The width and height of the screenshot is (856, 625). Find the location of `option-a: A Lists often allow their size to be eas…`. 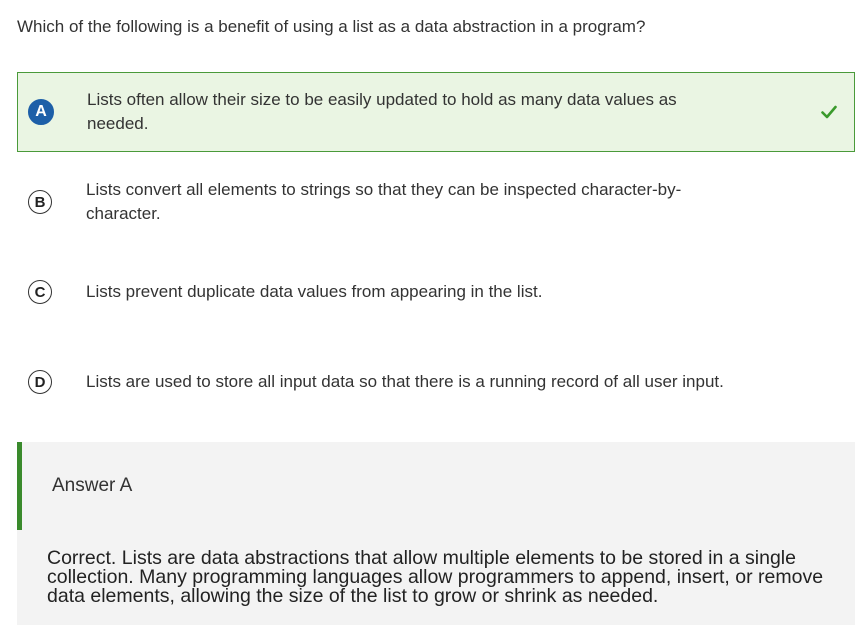

option-a: A Lists often allow their size to be eas… is located at coordinates (436, 112).